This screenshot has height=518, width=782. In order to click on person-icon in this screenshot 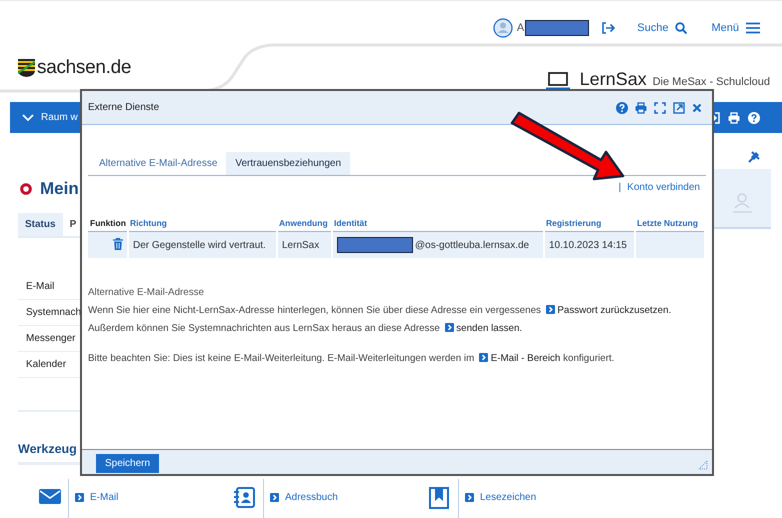, I will do `click(742, 203)`.